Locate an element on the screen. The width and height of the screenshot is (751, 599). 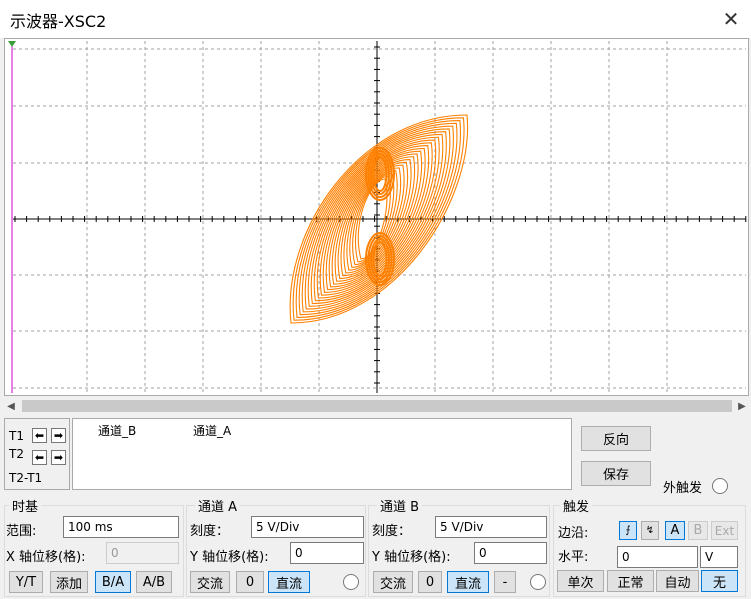
cursor-t1-label: T1 is located at coordinates (16, 436).